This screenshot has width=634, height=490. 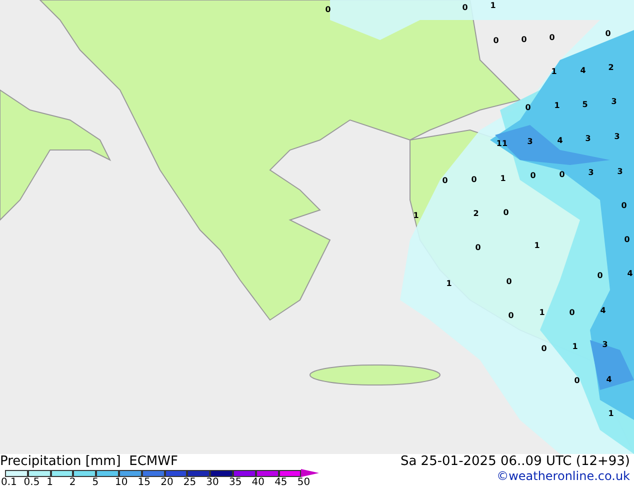 I want to click on legend-label: 25, so click(x=190, y=483).